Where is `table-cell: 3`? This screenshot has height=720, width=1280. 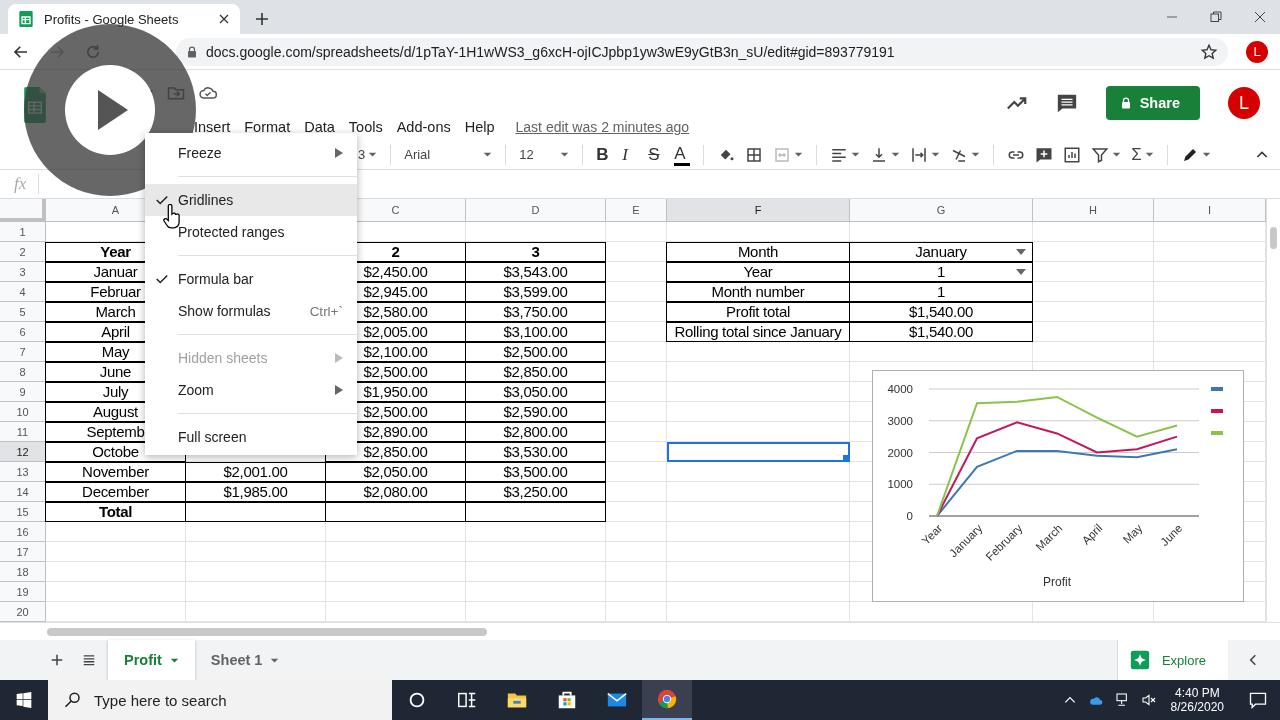
table-cell: 3 is located at coordinates (536, 252).